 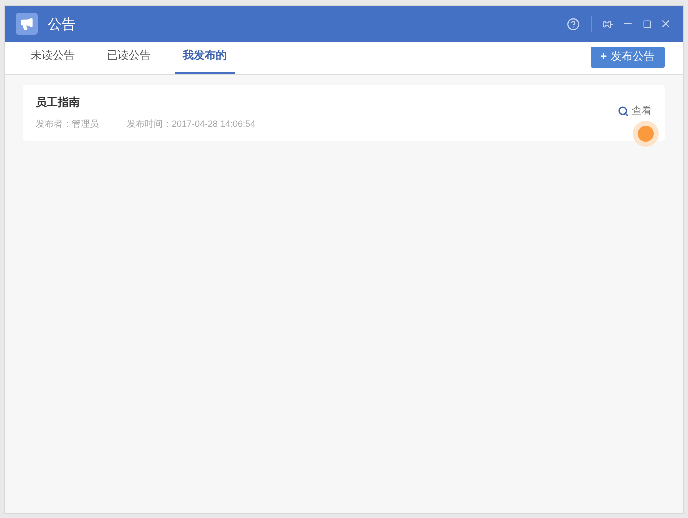 What do you see at coordinates (627, 57) in the screenshot?
I see `publish-button: + 发布公告` at bounding box center [627, 57].